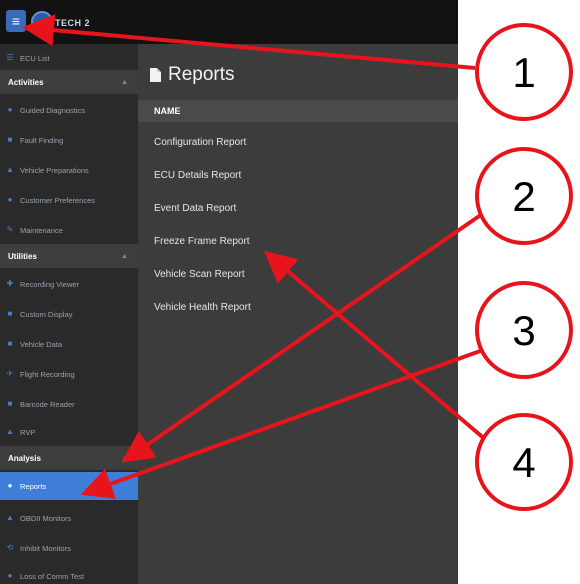 This screenshot has width=580, height=584. Describe the element at coordinates (33, 486) in the screenshot. I see `sidebar-item-label: Reports` at that location.